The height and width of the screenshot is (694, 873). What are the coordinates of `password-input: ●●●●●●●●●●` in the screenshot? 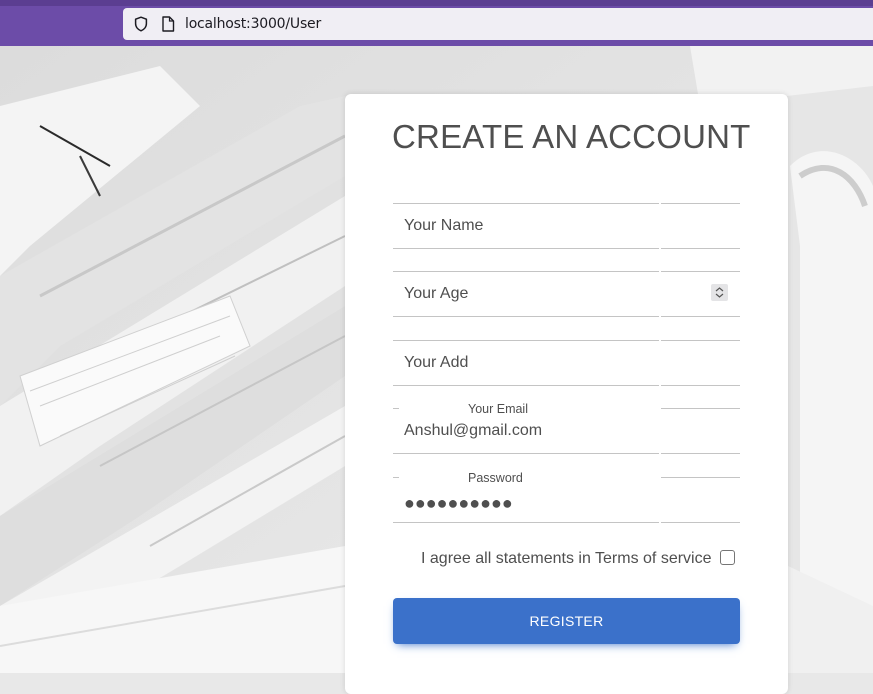 It's located at (458, 503).